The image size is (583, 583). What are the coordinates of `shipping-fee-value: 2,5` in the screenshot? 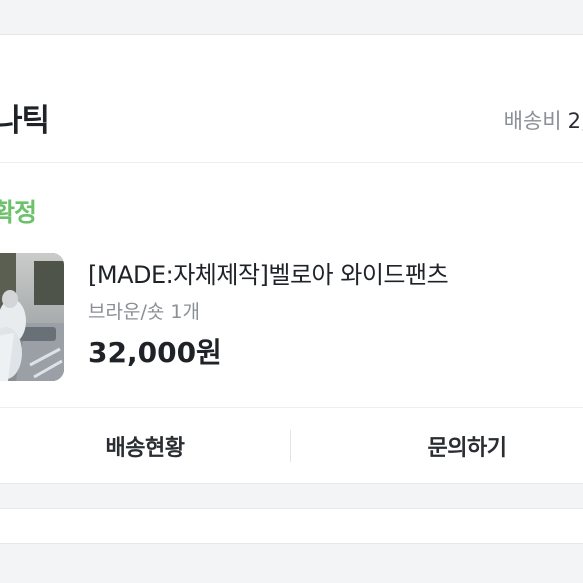 It's located at (575, 121).